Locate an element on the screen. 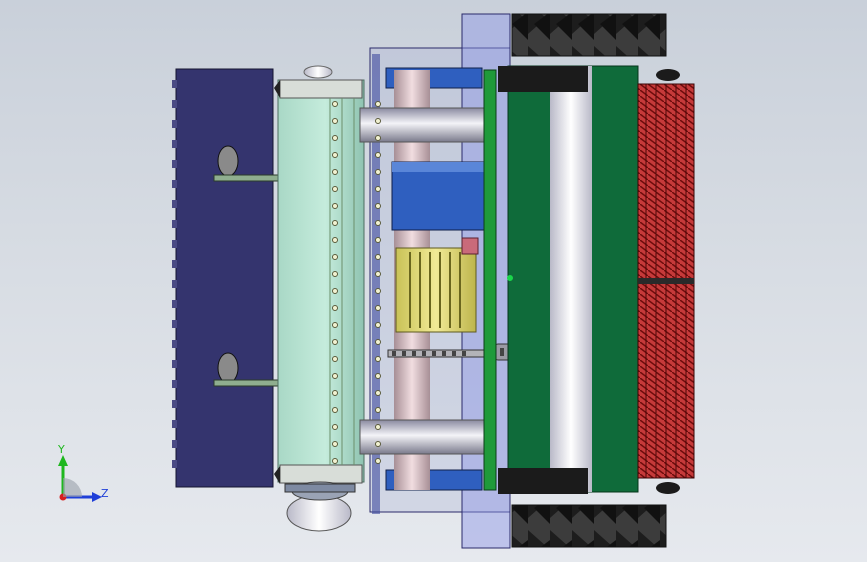  brush-rotor is located at coordinates (666, 281).